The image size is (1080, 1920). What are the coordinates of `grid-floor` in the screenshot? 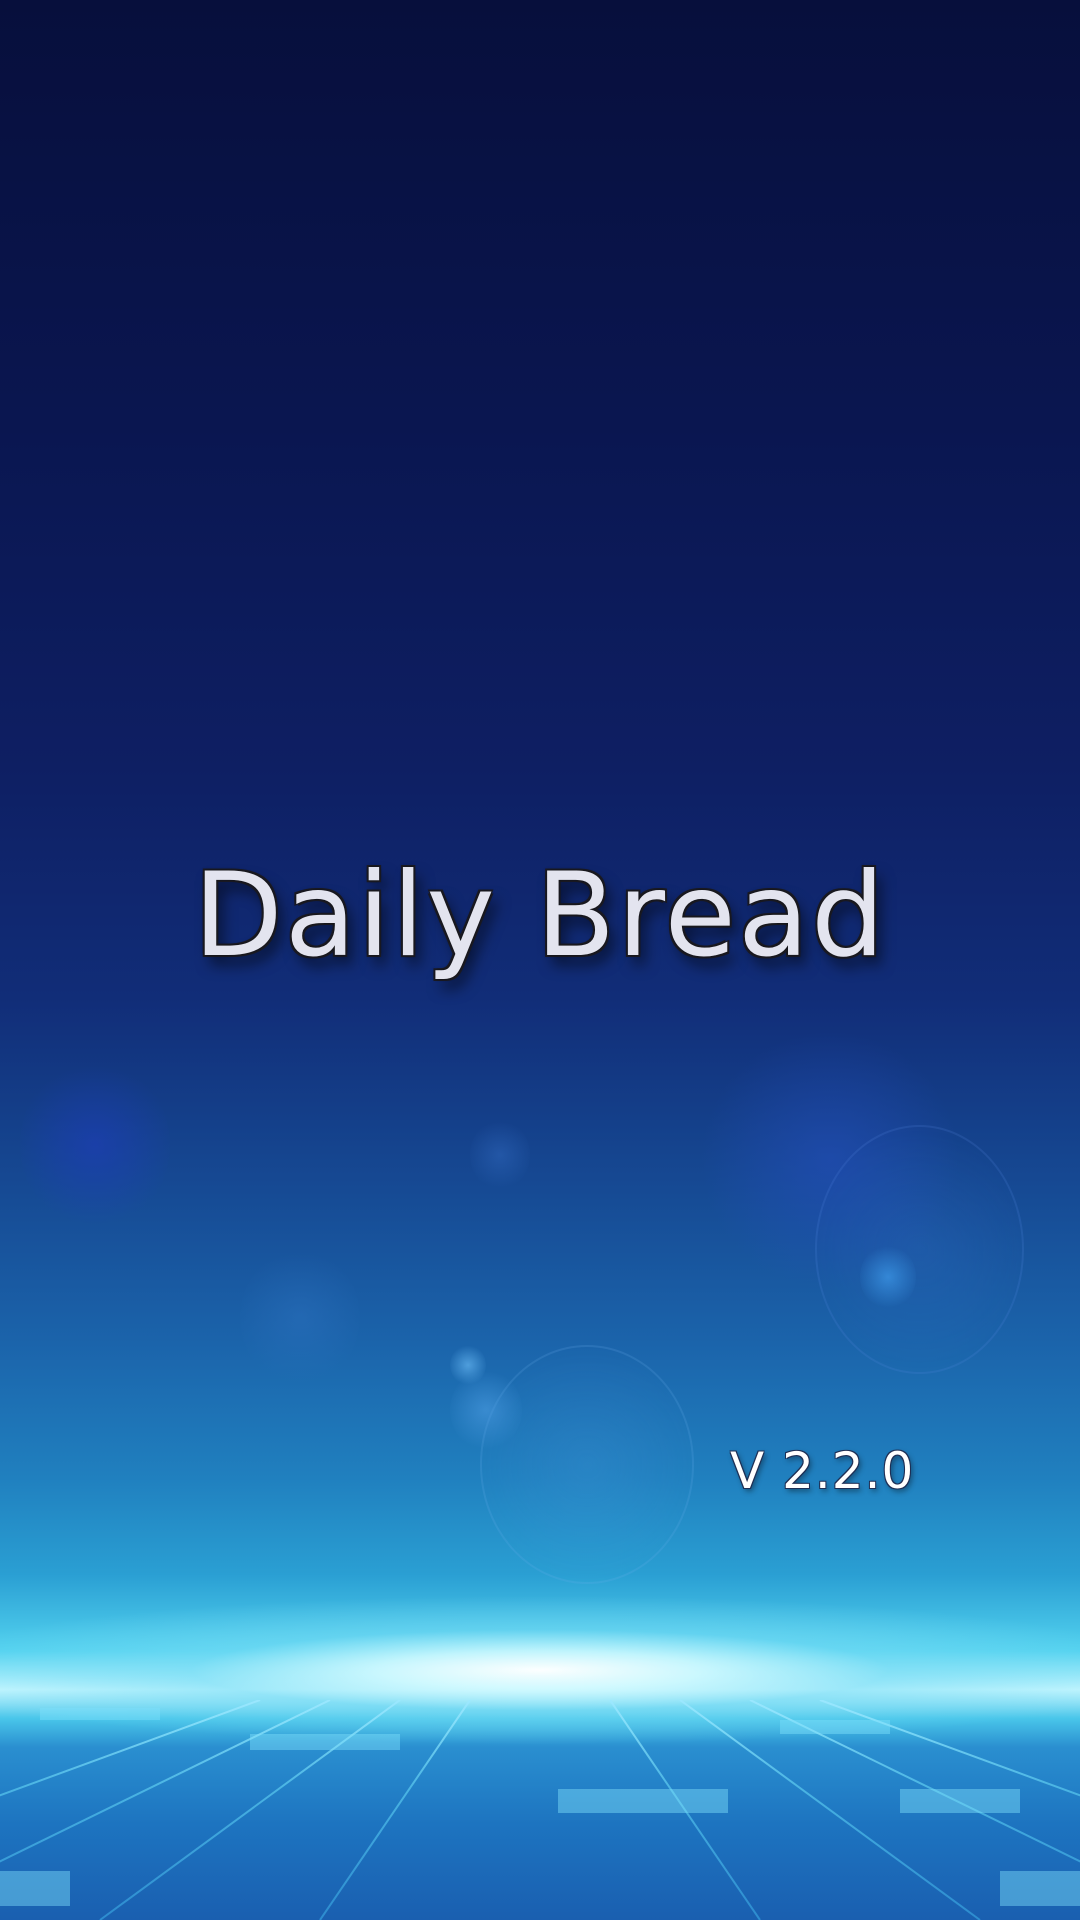 It's located at (540, 1810).